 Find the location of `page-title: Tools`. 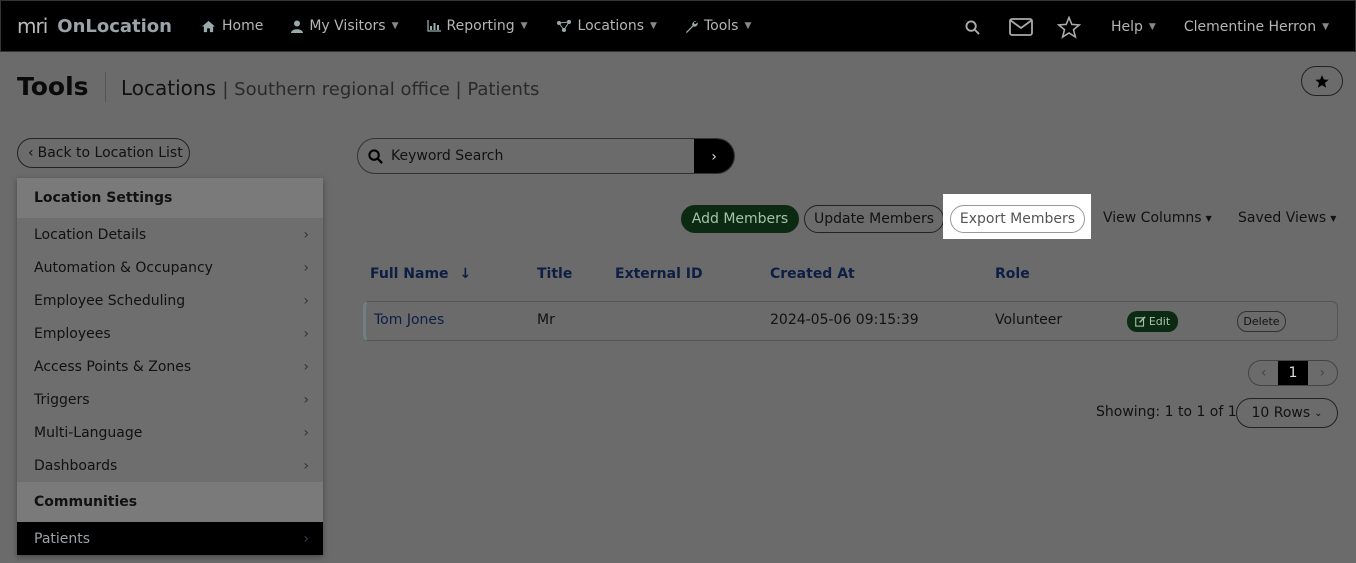

page-title: Tools is located at coordinates (53, 86).